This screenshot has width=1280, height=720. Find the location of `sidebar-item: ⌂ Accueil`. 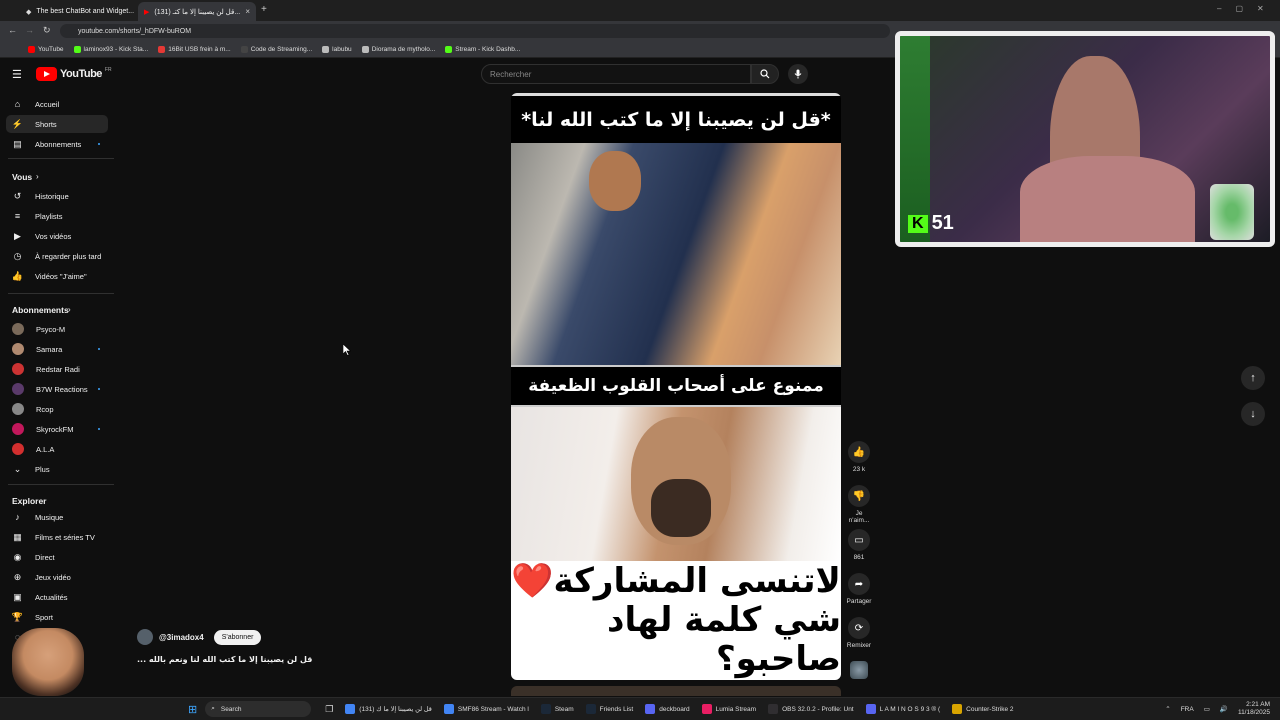

sidebar-item: ⌂ Accueil is located at coordinates (57, 104).